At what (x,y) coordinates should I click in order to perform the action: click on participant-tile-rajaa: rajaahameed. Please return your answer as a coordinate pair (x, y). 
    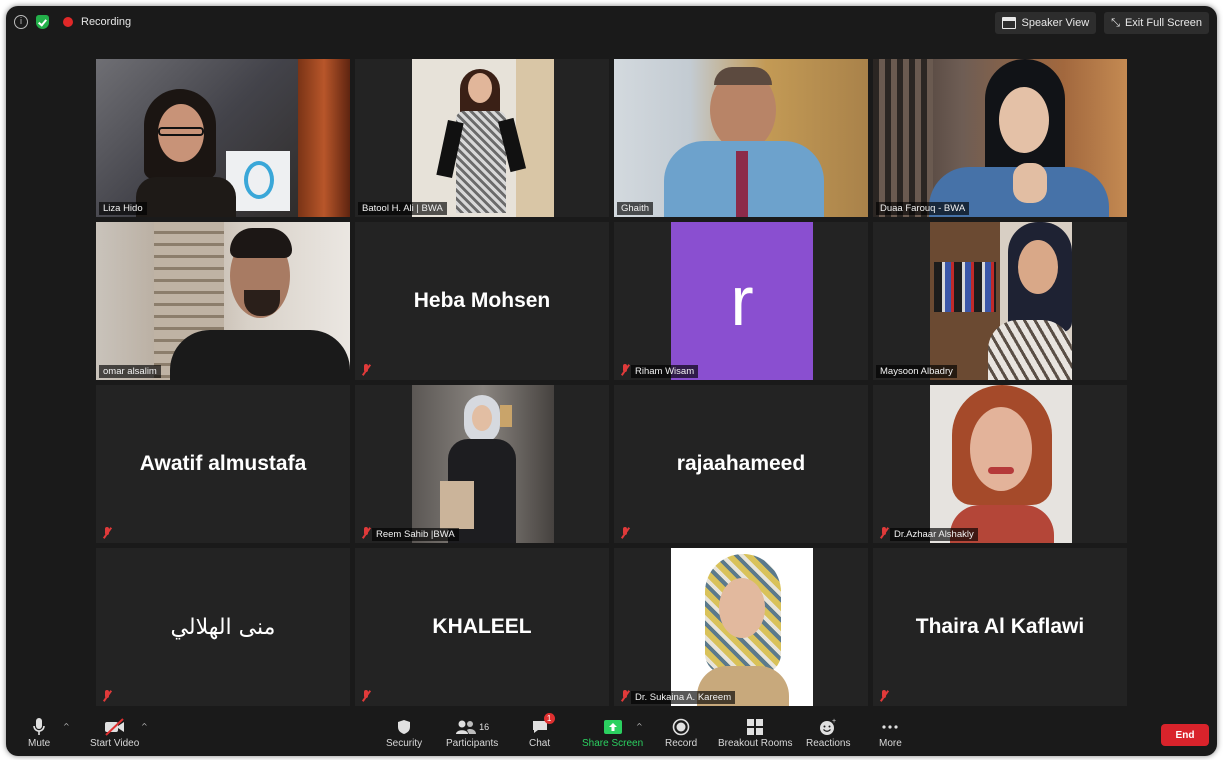
    Looking at the image, I should click on (741, 464).